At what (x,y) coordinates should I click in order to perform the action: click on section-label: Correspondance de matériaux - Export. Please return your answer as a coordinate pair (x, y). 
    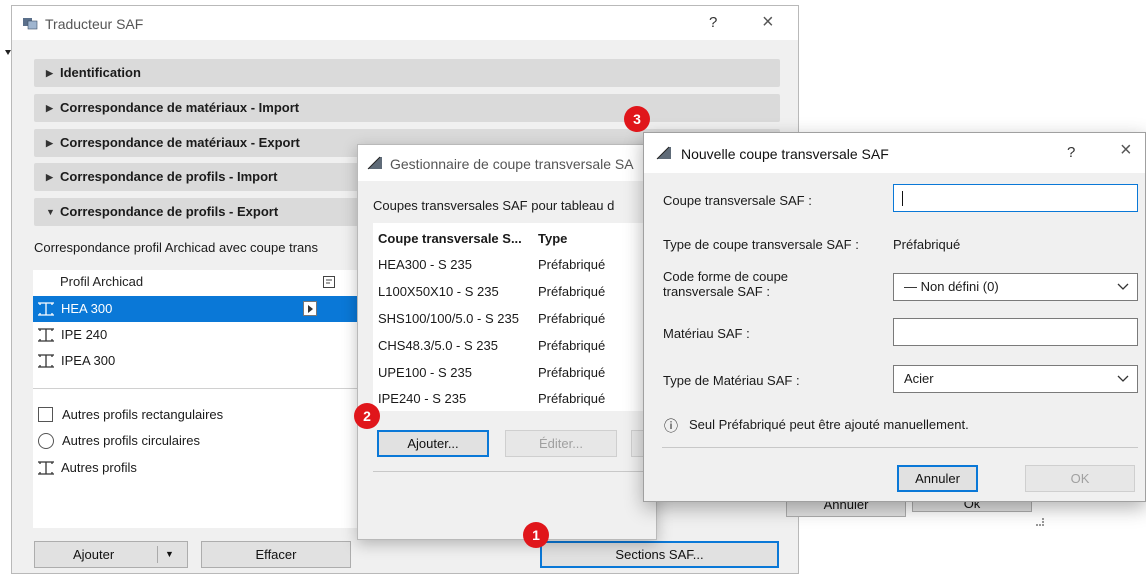
    Looking at the image, I should click on (180, 142).